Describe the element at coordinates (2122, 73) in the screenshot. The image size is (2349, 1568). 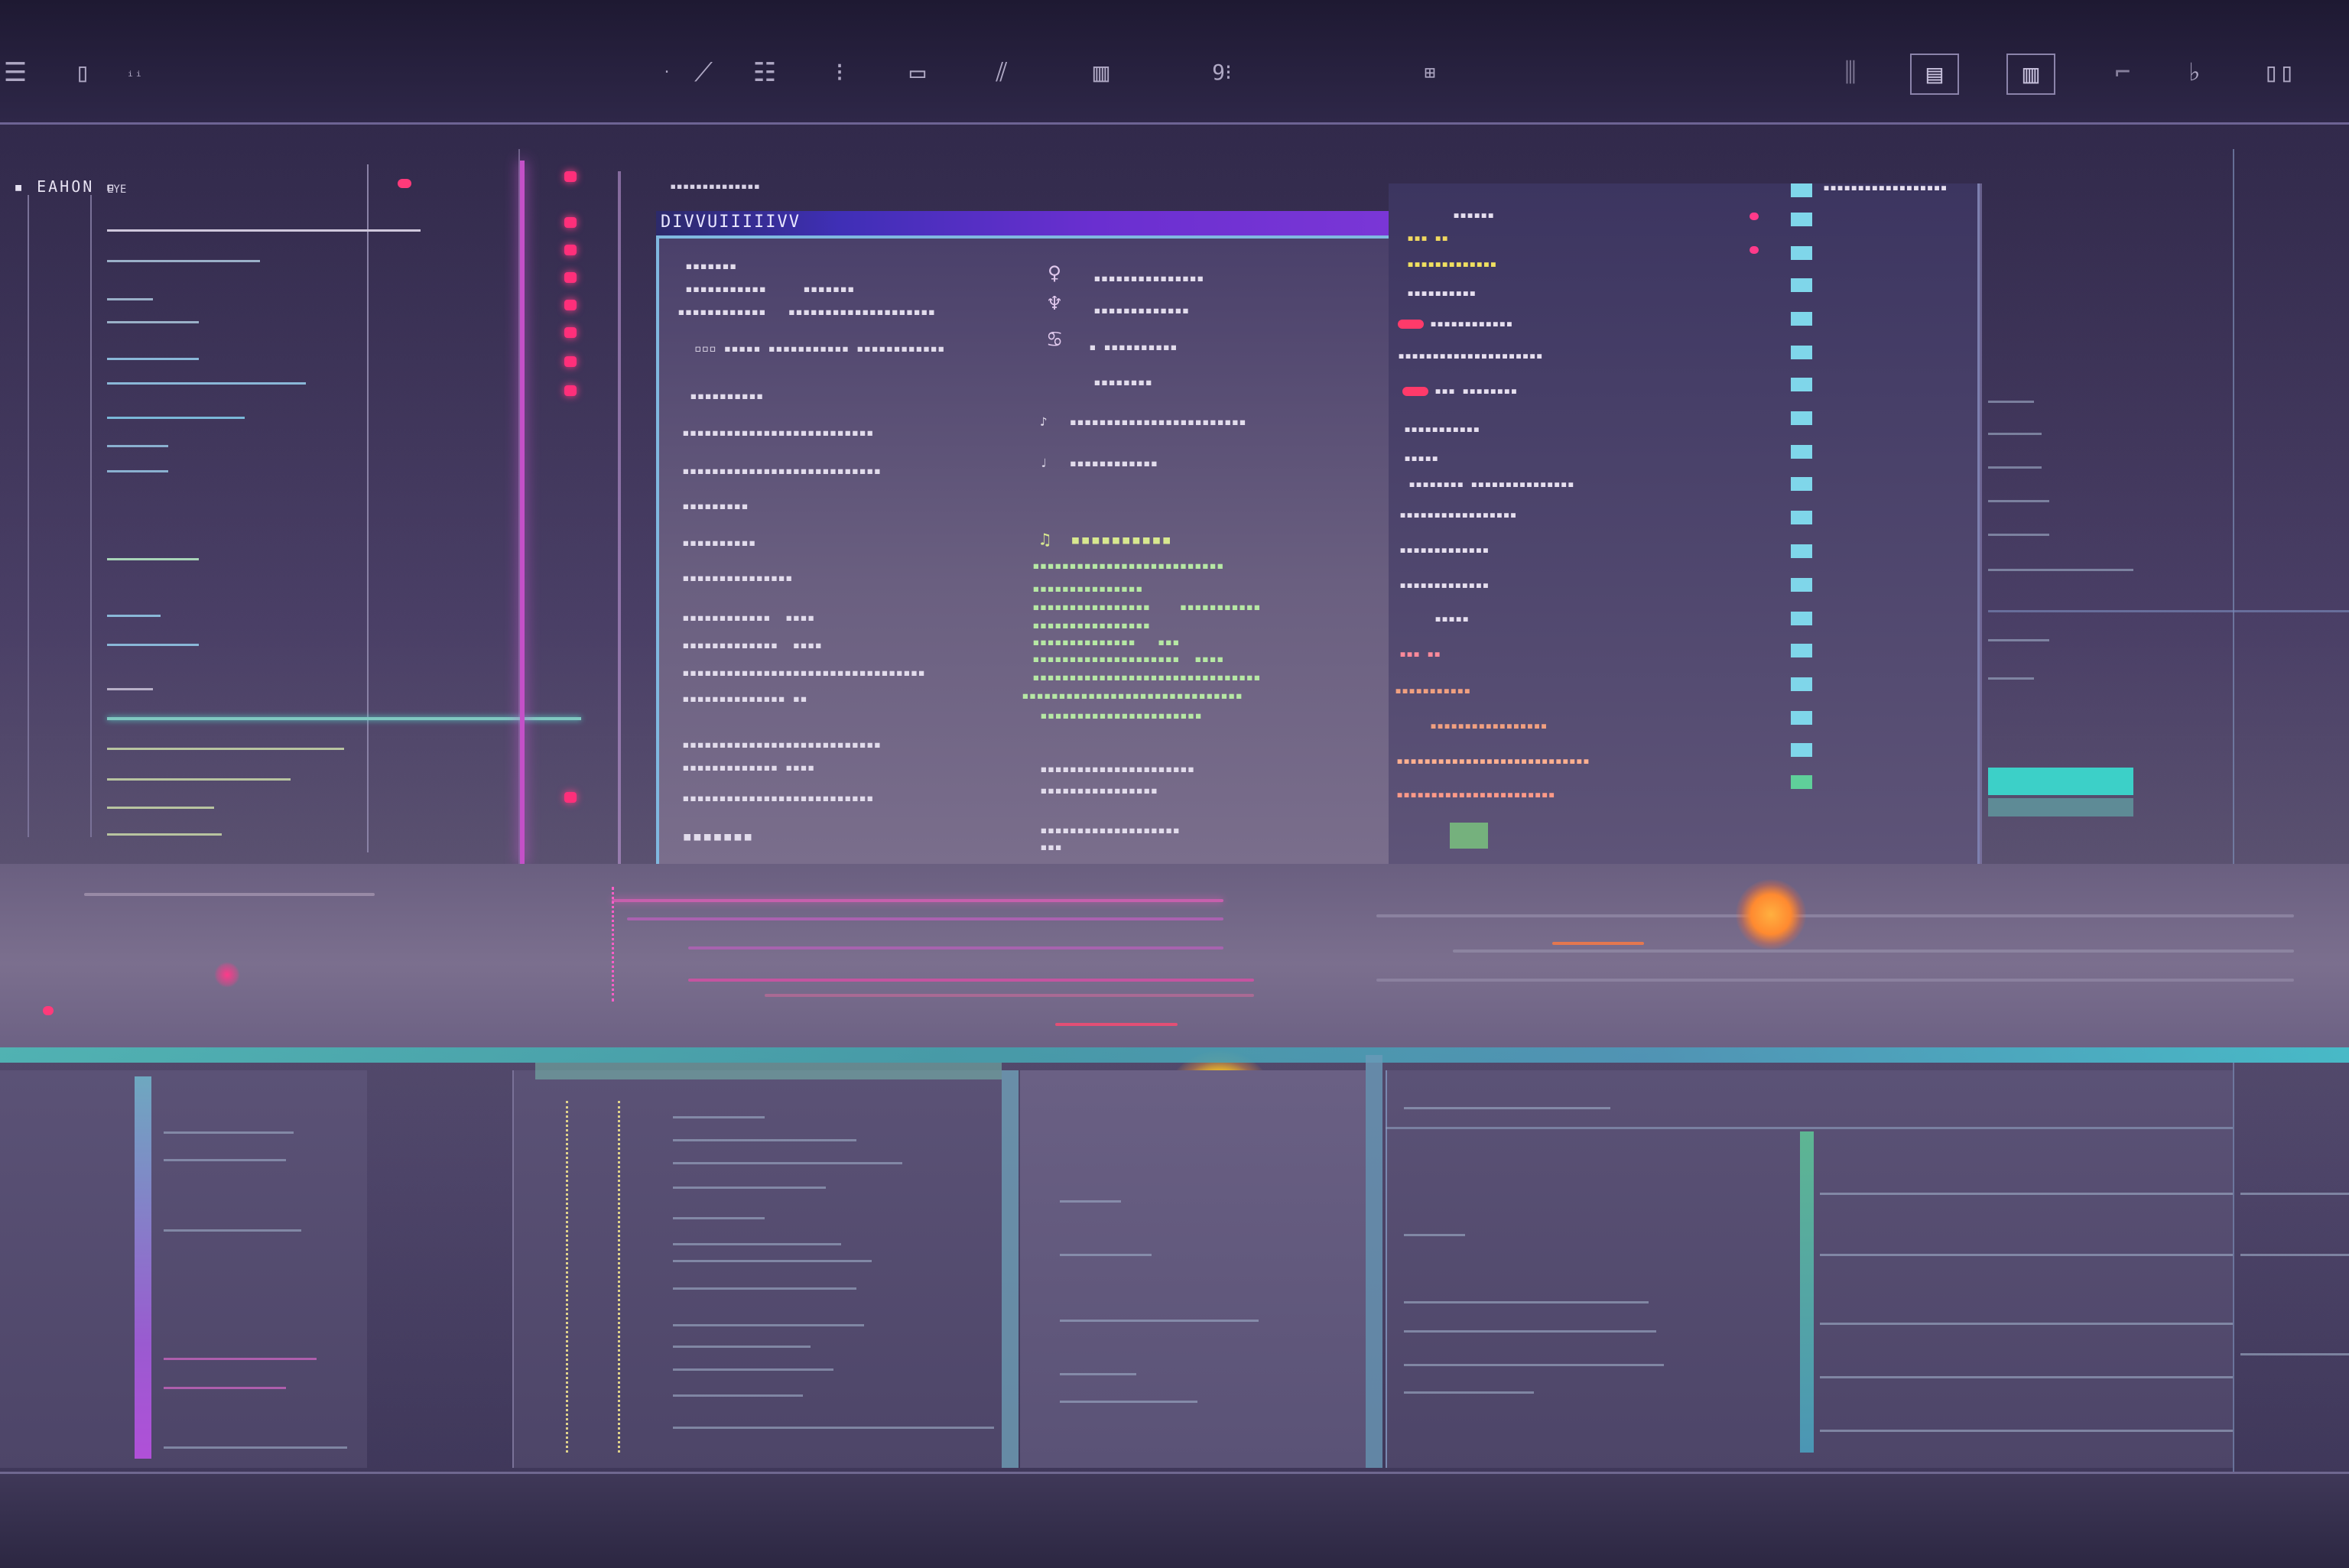
I see `flag-icon: ⌐` at that location.